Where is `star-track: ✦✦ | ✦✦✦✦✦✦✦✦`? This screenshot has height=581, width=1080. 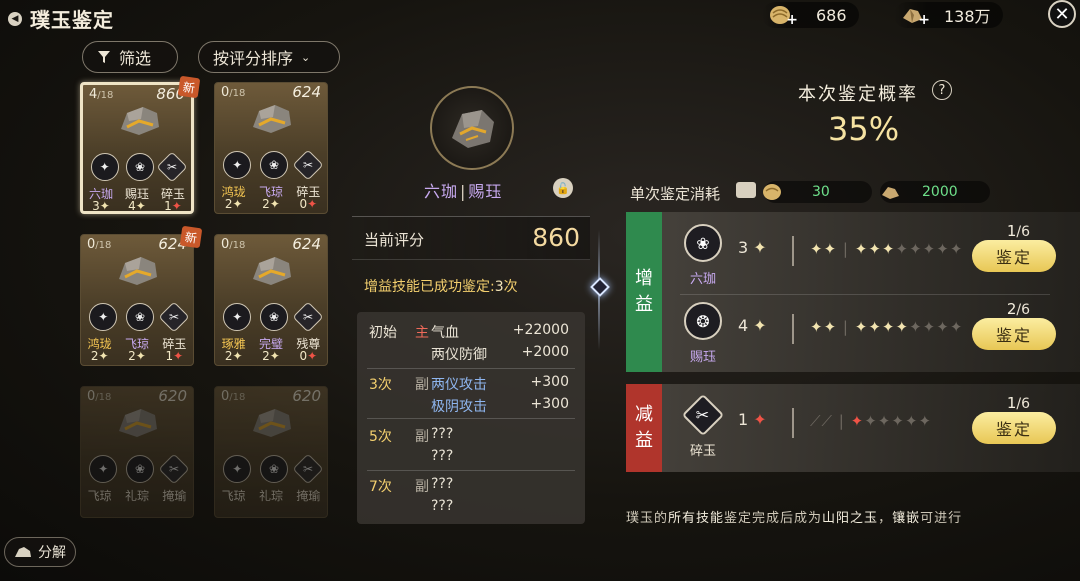
star-track: ✦✦ | ✦✦✦✦✦✦✦✦ is located at coordinates (886, 327).